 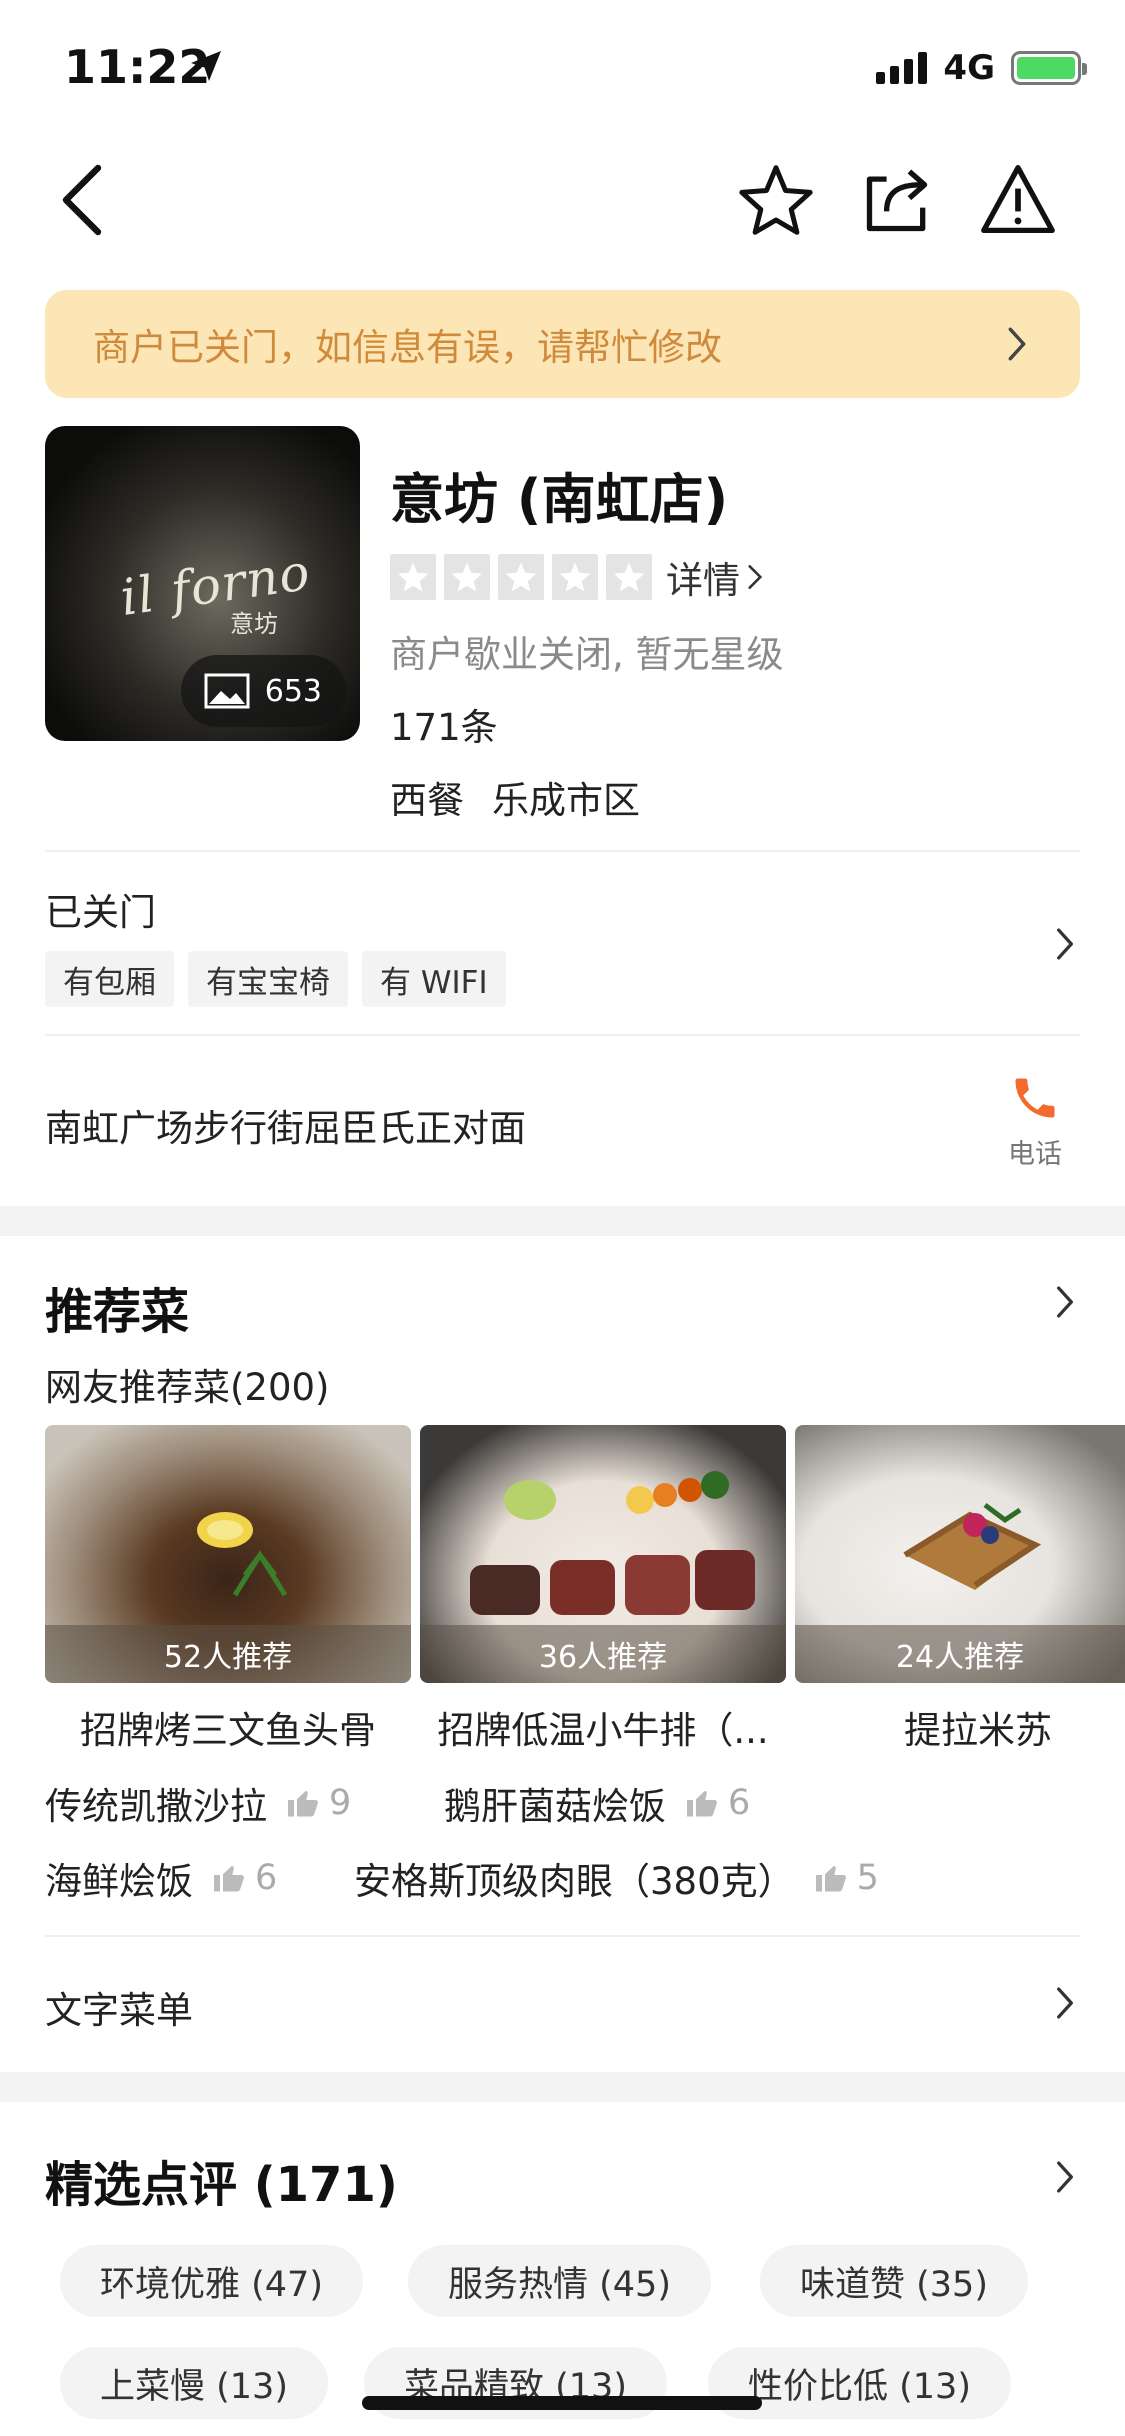 I want to click on hot-dish-item: 海鲜烩饭 6, so click(x=161, y=1878).